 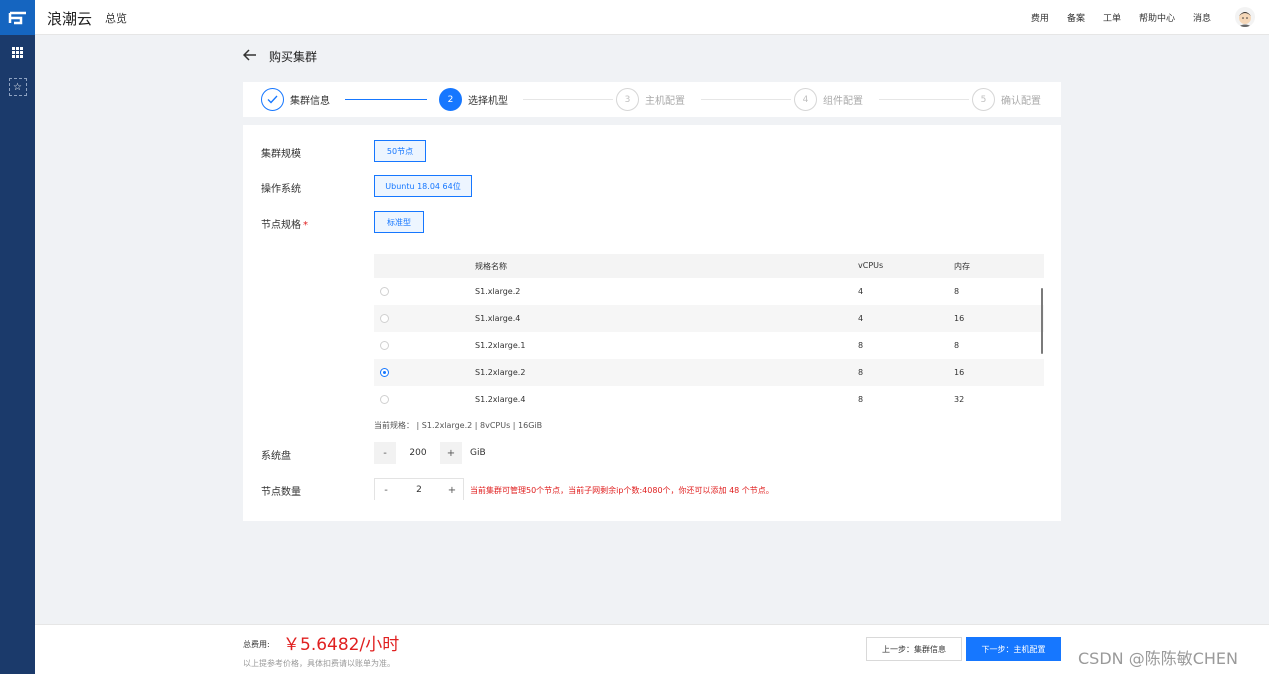 What do you see at coordinates (450, 99) in the screenshot?
I see `step-2-number: 2` at bounding box center [450, 99].